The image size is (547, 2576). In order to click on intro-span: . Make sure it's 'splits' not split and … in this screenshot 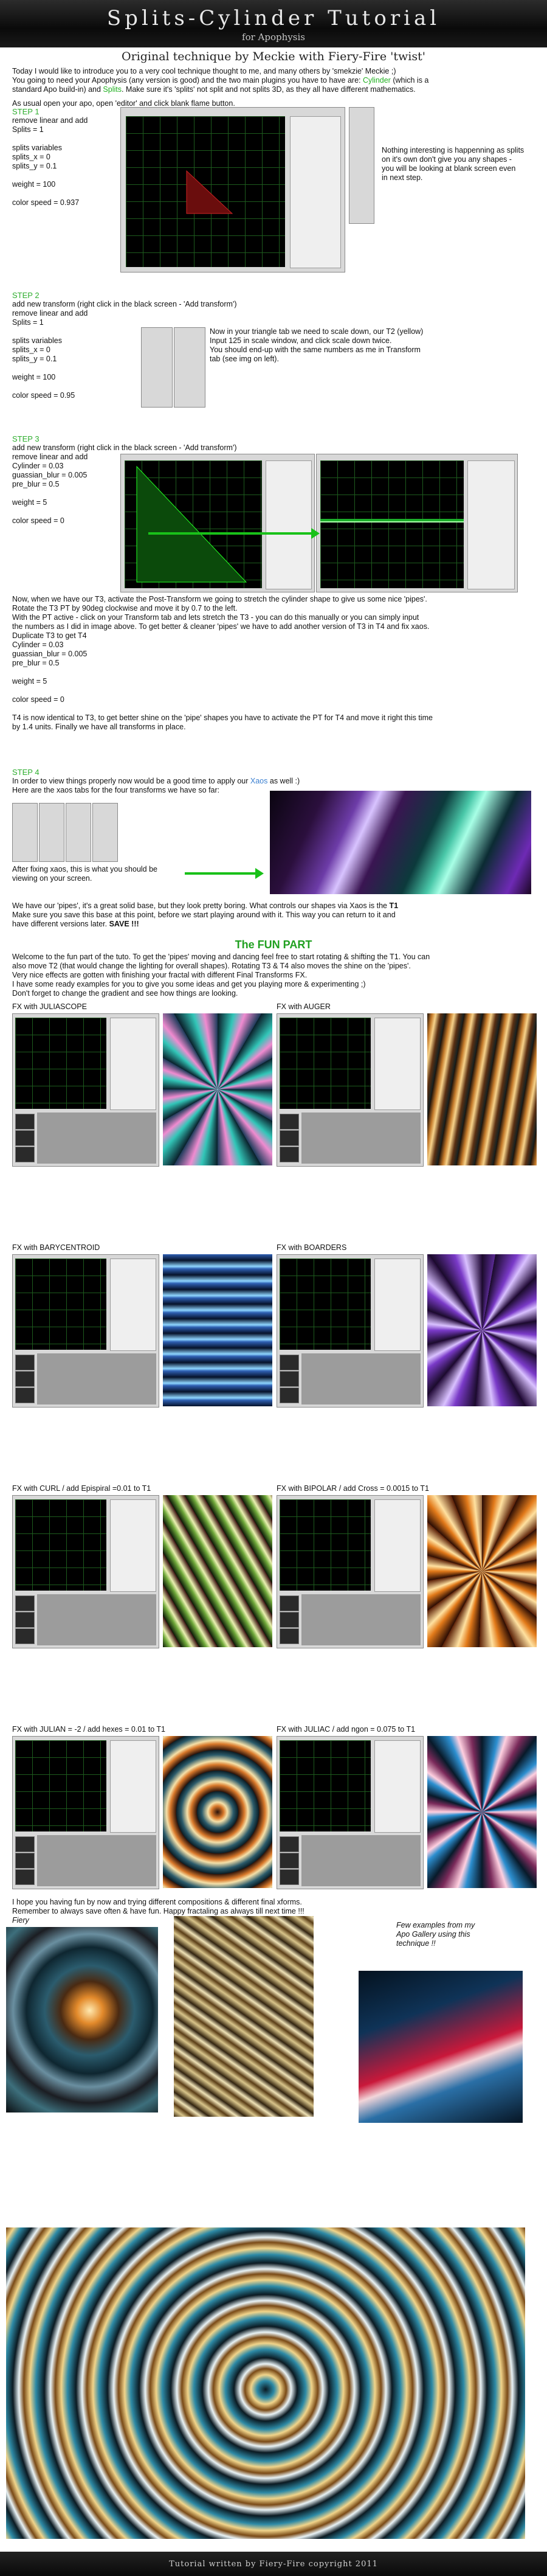, I will do `click(269, 89)`.